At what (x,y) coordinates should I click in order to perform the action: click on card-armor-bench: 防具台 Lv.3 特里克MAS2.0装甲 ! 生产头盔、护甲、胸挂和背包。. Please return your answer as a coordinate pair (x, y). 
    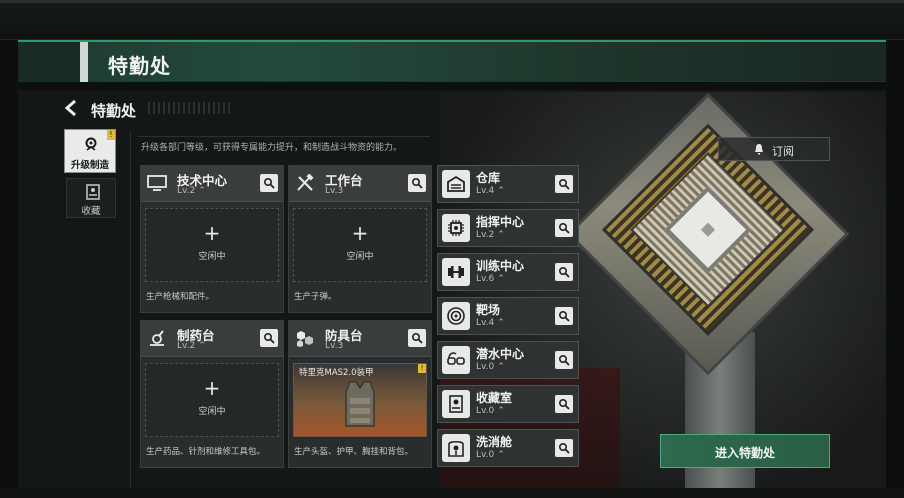
    Looking at the image, I should click on (360, 394).